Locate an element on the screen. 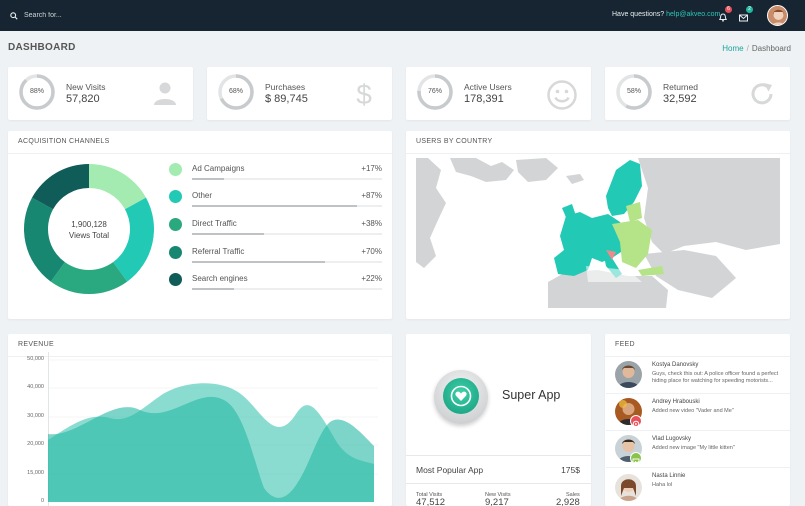 The image size is (805, 506). stat-value: 57,820 is located at coordinates (83, 99).